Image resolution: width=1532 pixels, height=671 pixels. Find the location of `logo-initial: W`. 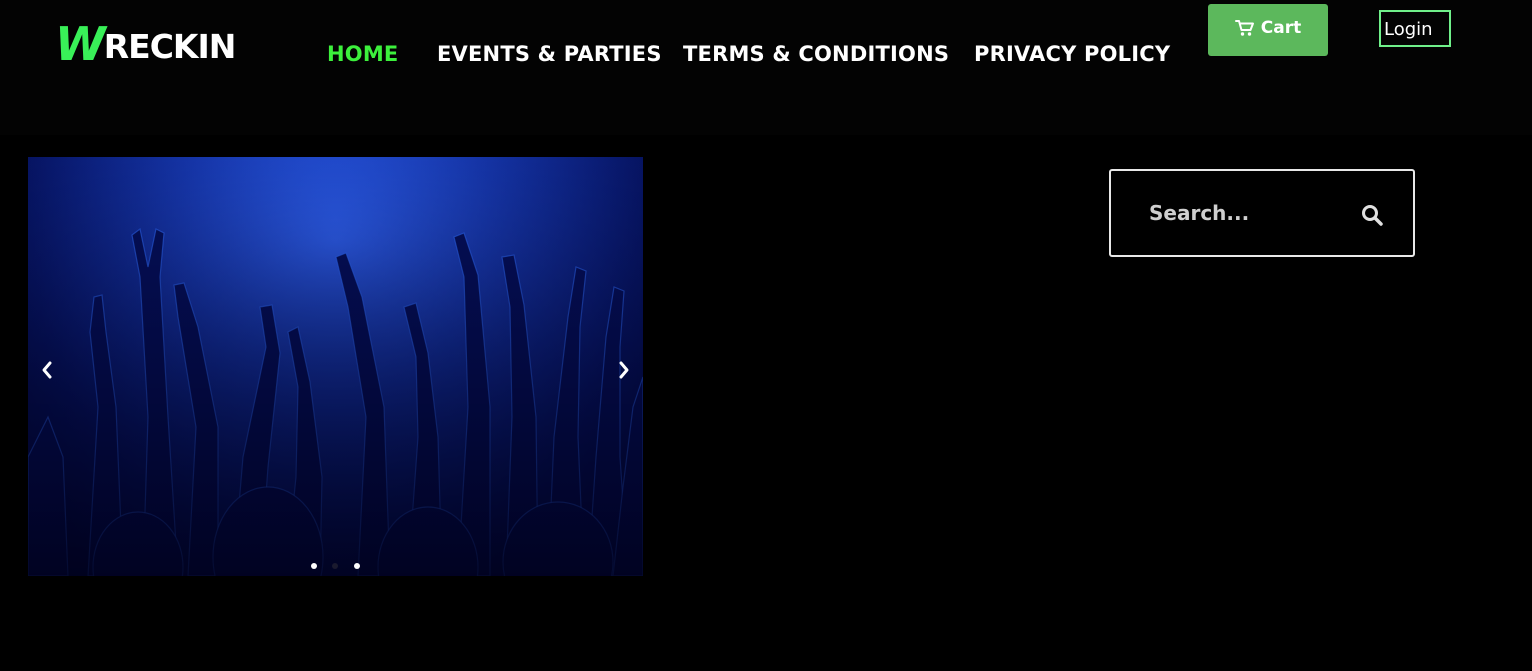

logo-initial: W is located at coordinates (80, 44).